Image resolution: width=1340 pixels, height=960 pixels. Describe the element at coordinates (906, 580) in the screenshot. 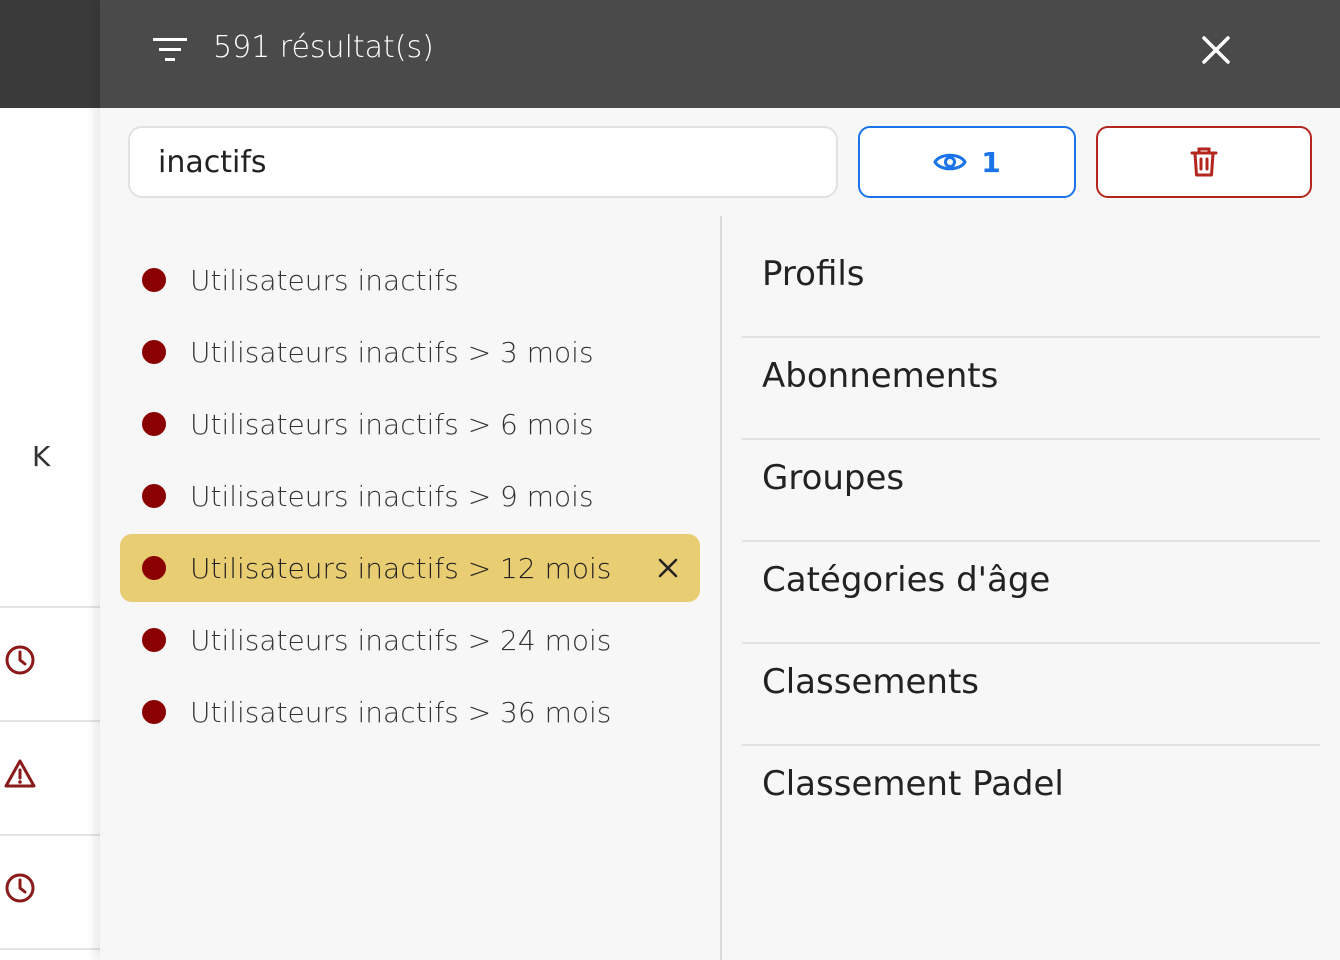

I see `category-label: Catégories d'âge` at that location.